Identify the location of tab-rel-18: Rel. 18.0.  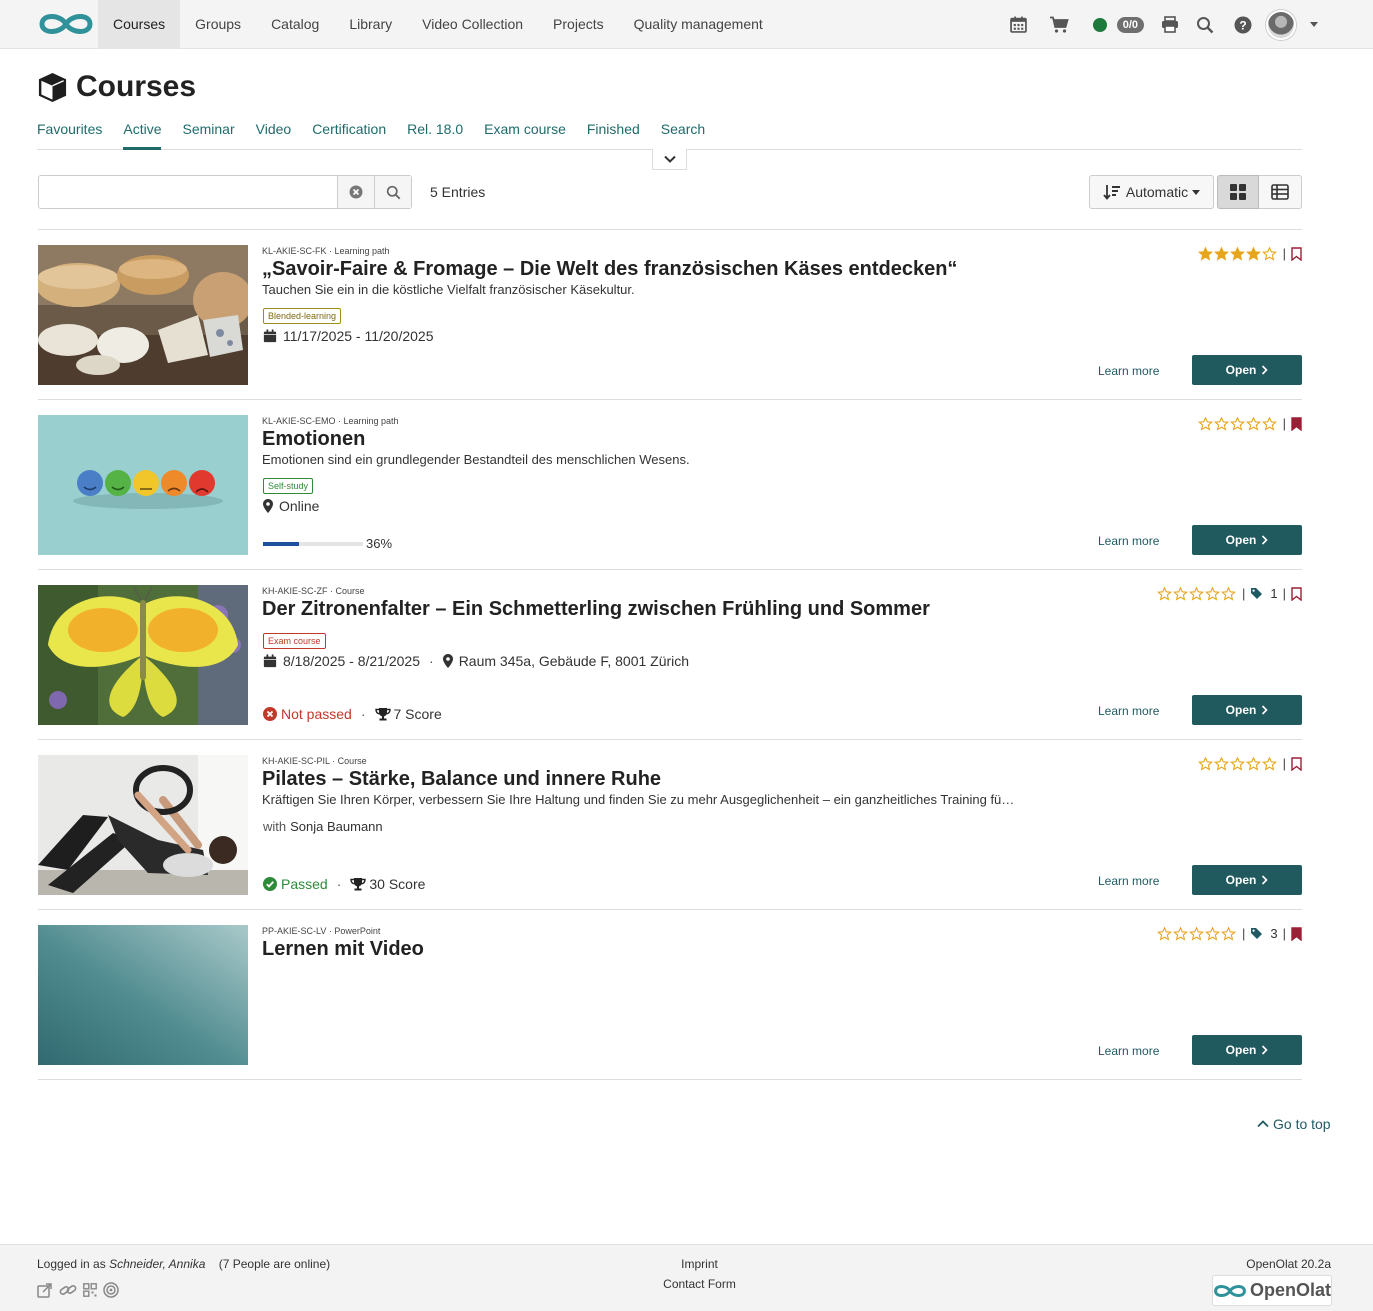
(435, 130).